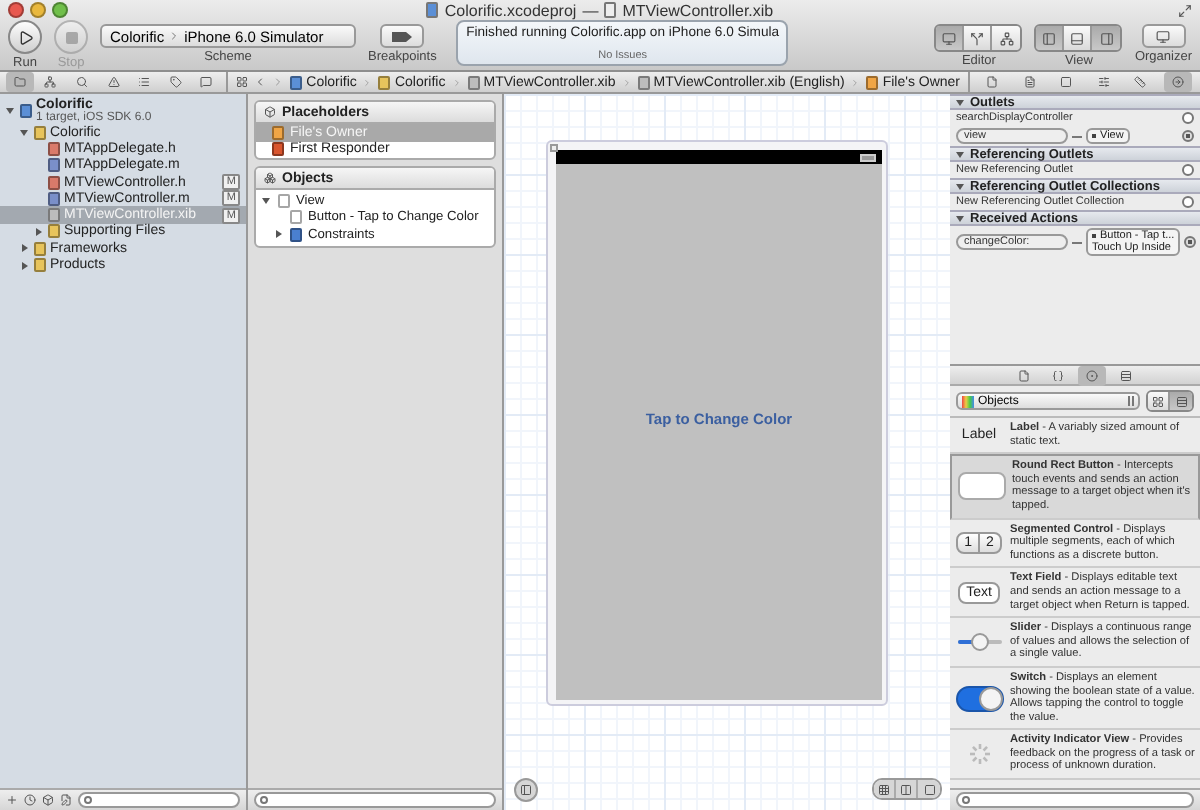 The width and height of the screenshot is (1200, 810). Describe the element at coordinates (979, 754) in the screenshot. I see `spinner-icon` at that location.